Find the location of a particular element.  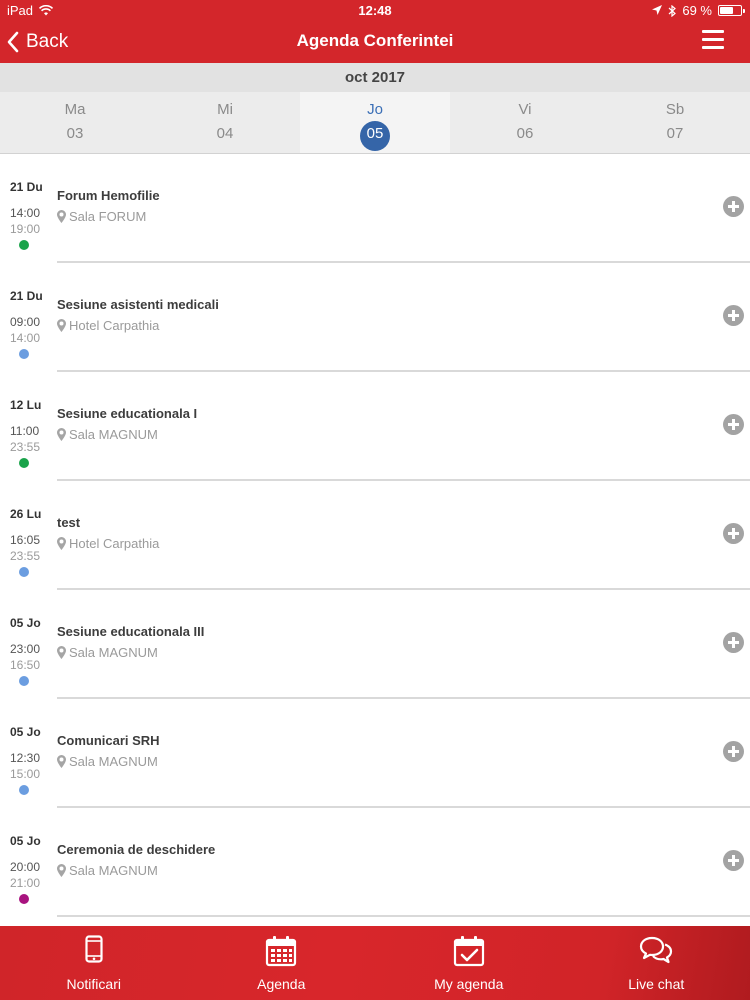

event-start-time: 20:00 is located at coordinates (25, 867).